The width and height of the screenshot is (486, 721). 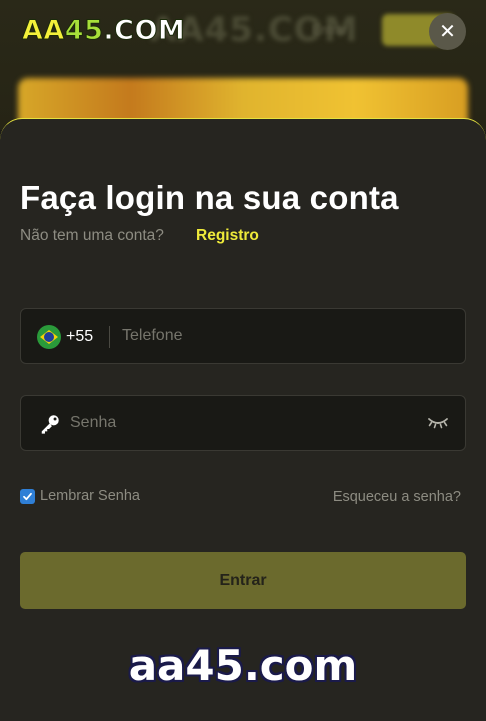 What do you see at coordinates (209, 197) in the screenshot?
I see `page-title: Faça login na sua conta` at bounding box center [209, 197].